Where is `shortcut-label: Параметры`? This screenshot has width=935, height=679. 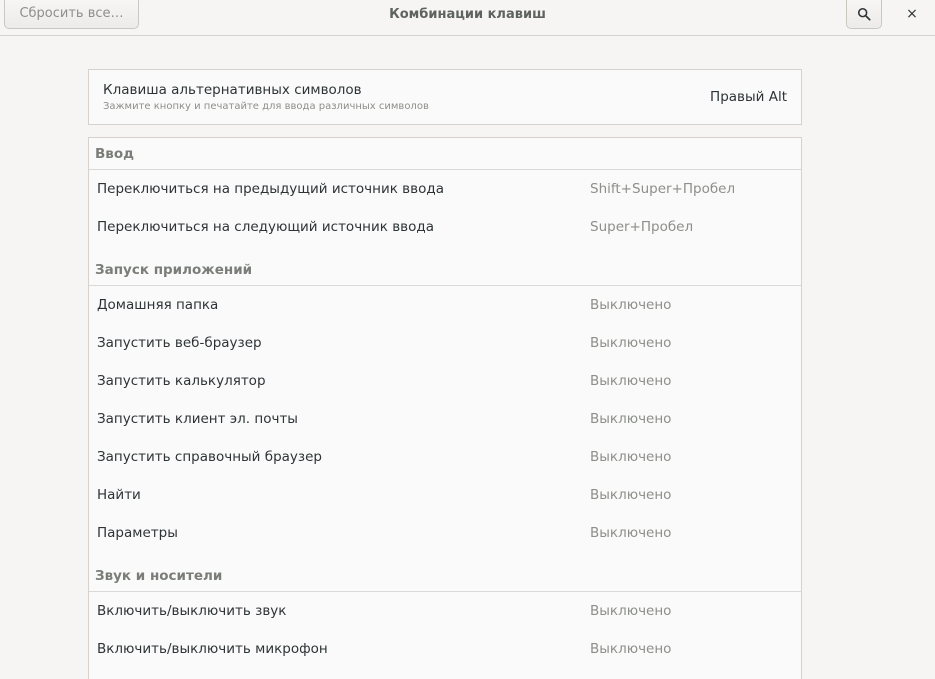 shortcut-label: Параметры is located at coordinates (137, 533).